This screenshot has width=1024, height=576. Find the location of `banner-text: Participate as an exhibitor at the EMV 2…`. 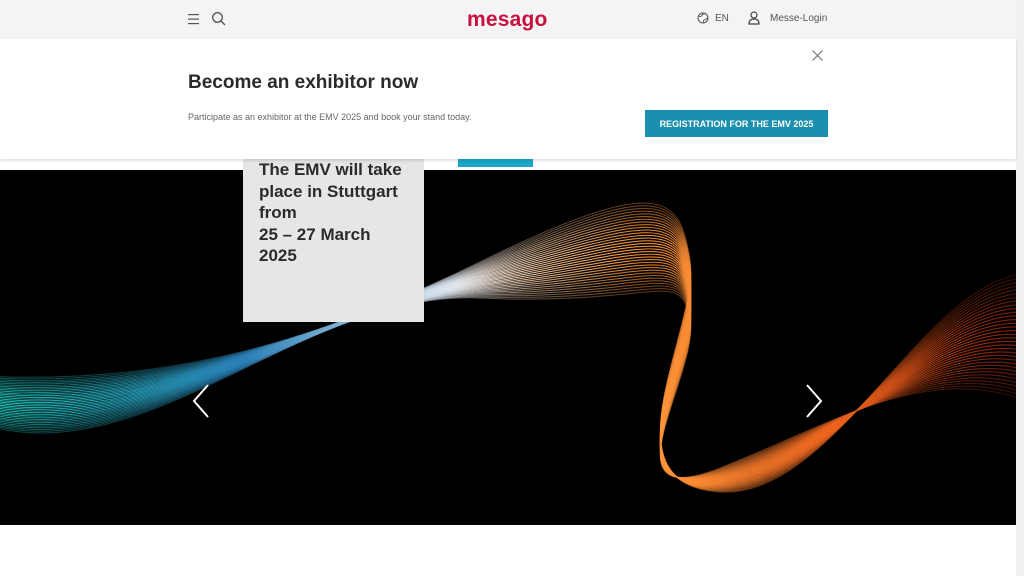

banner-text: Participate as an exhibitor at the EMV 2… is located at coordinates (330, 117).